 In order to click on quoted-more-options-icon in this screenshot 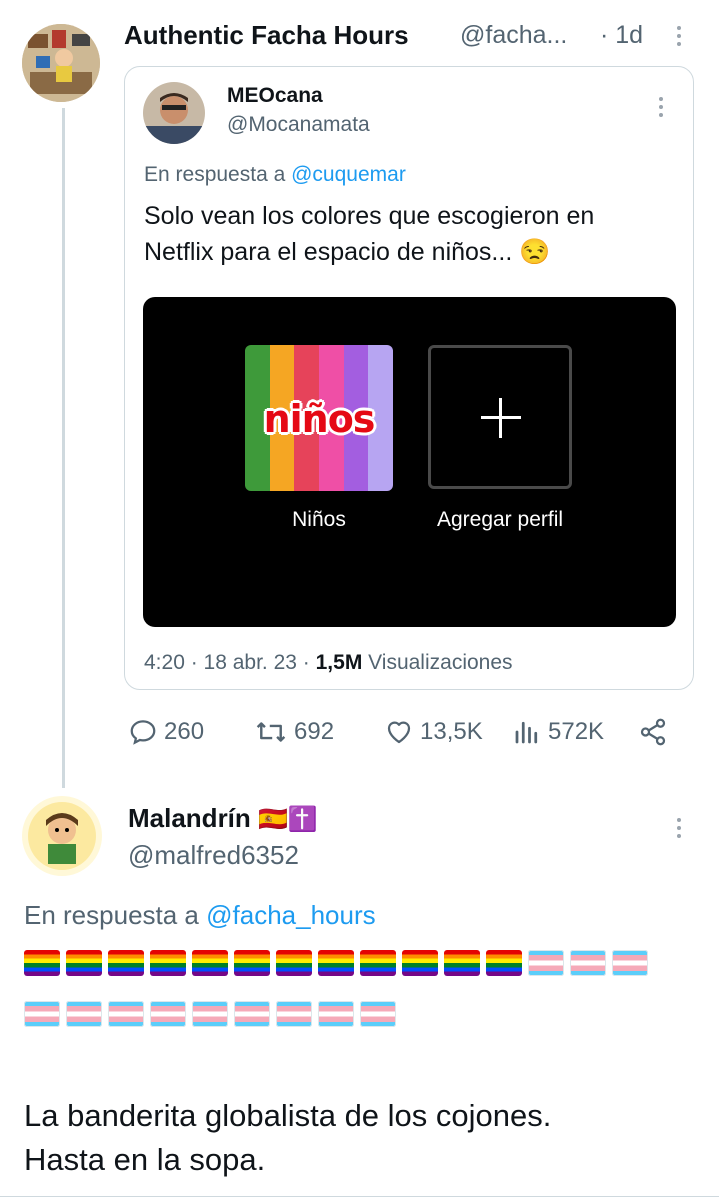, I will do `click(661, 107)`.